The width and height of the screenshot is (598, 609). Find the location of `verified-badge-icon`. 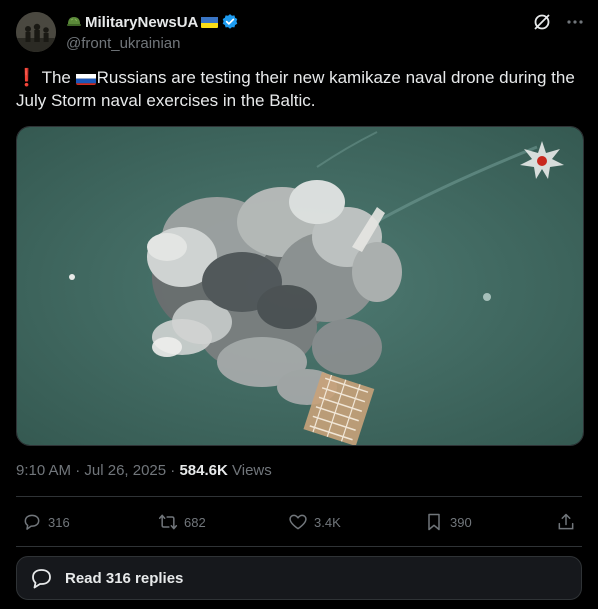

verified-badge-icon is located at coordinates (230, 22).